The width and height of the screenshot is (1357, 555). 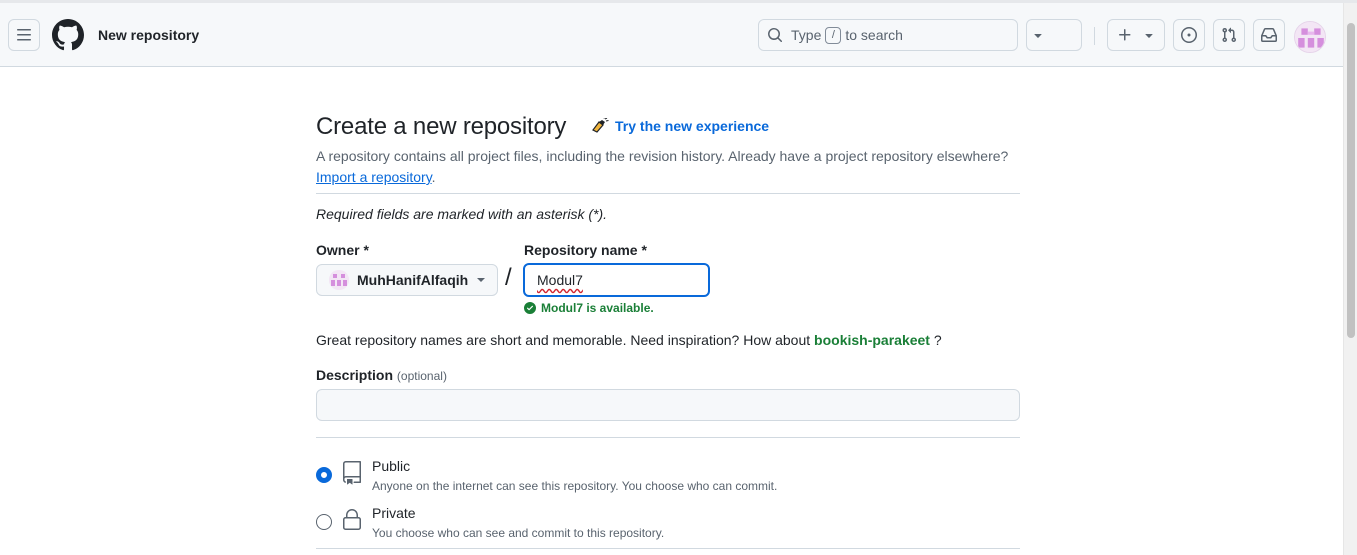 What do you see at coordinates (481, 280) in the screenshot?
I see `caret-down-icon` at bounding box center [481, 280].